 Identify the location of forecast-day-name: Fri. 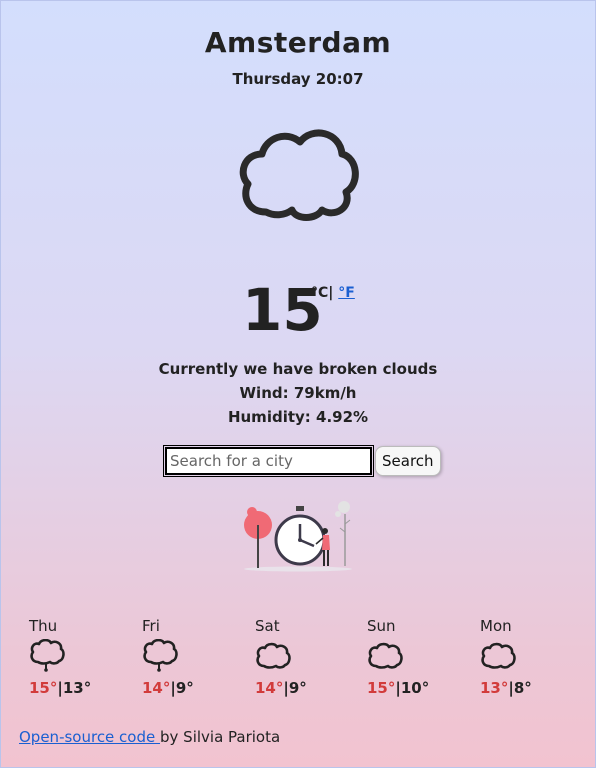
(151, 626).